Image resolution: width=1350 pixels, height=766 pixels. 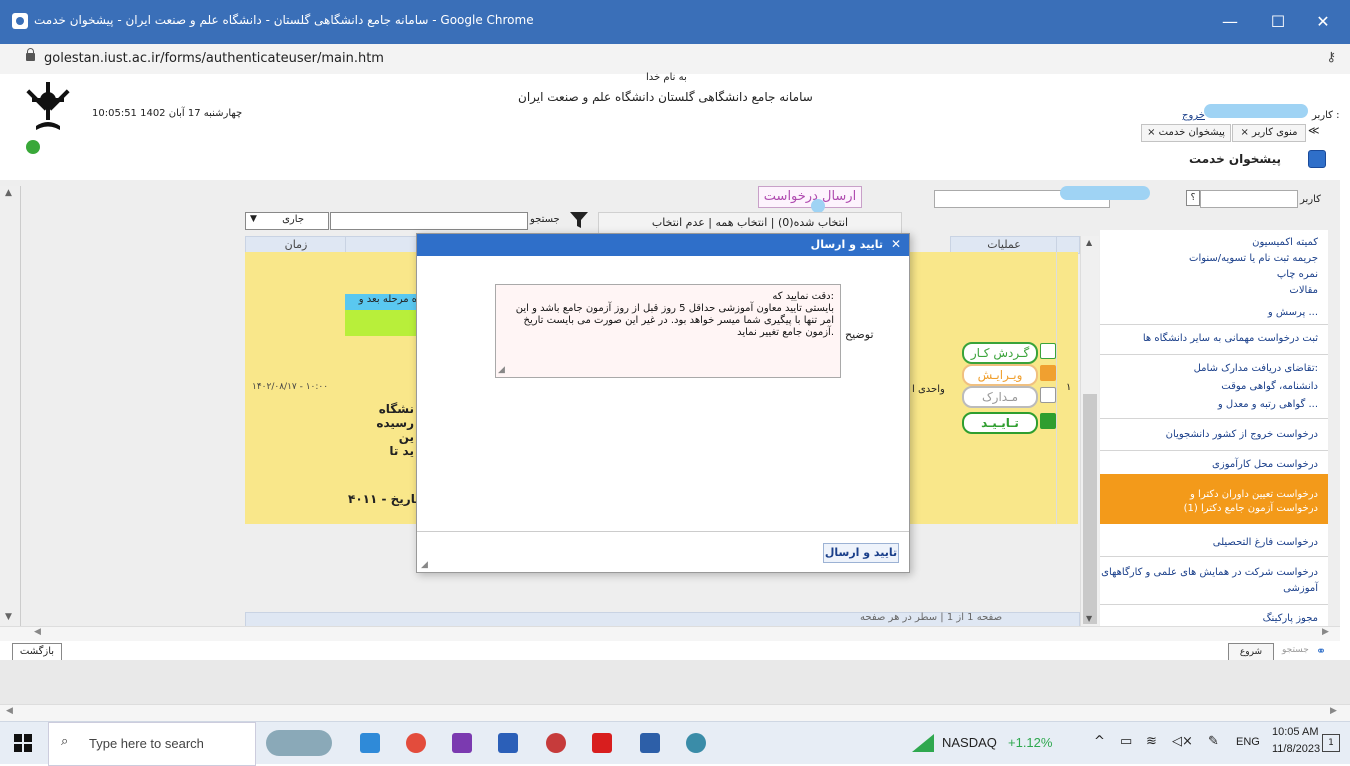 What do you see at coordinates (1321, 651) in the screenshot?
I see `binoculars-icon: ⚭` at bounding box center [1321, 651].